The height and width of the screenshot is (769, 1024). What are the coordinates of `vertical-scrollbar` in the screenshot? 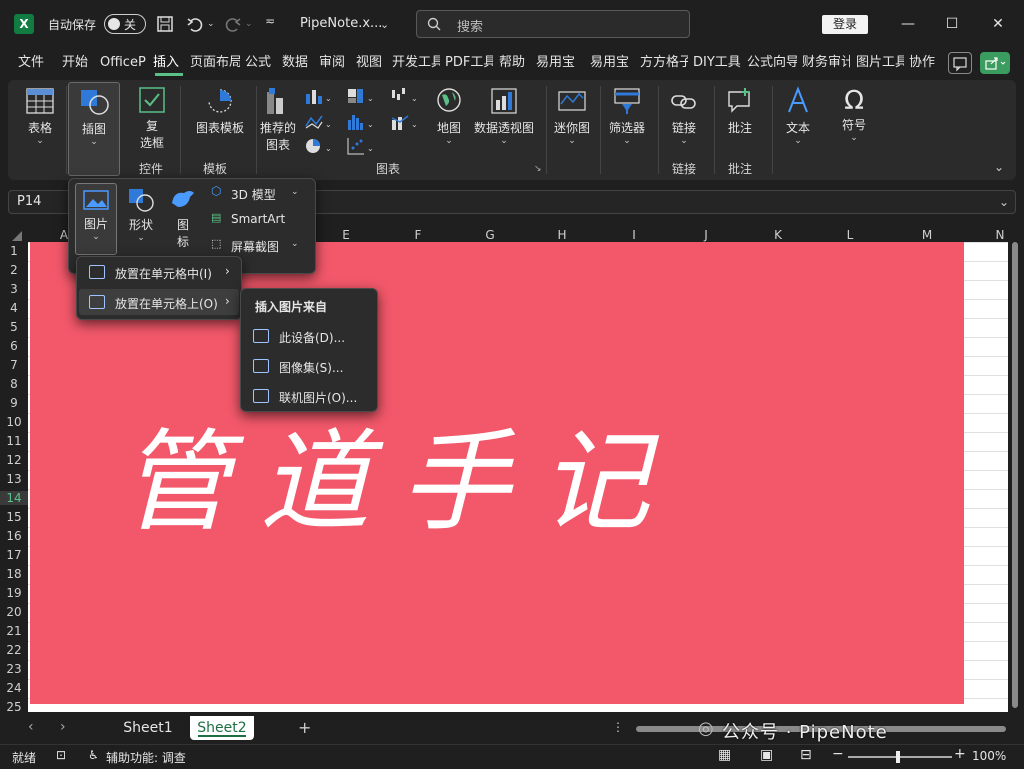 It's located at (1015, 477).